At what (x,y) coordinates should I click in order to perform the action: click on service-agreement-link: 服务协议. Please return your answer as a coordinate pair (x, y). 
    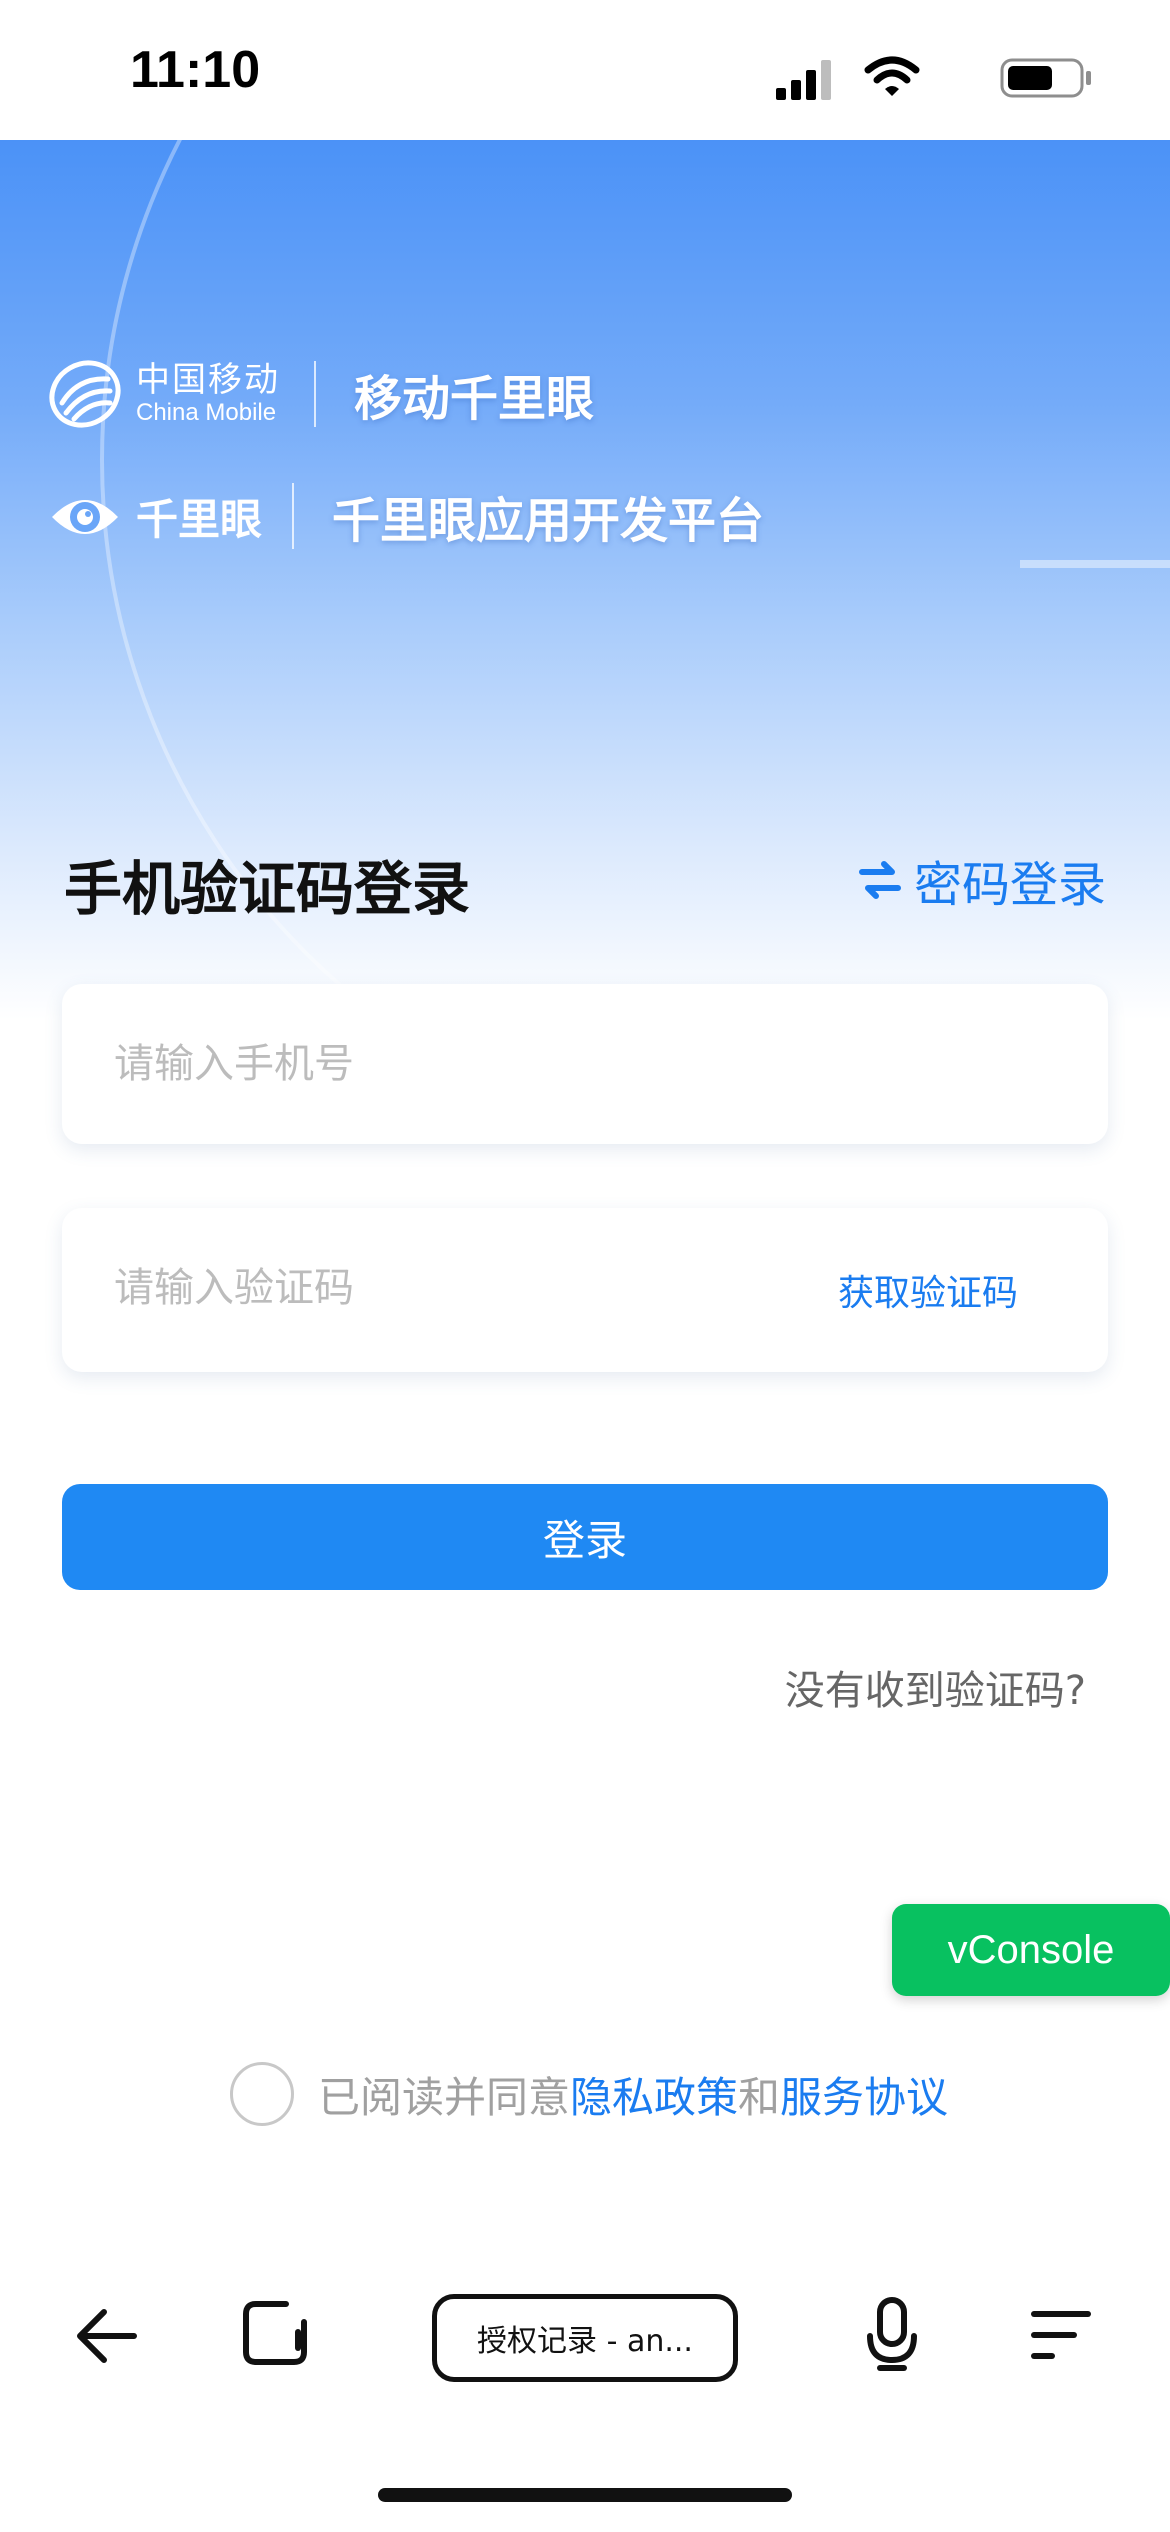
    Looking at the image, I should click on (864, 2094).